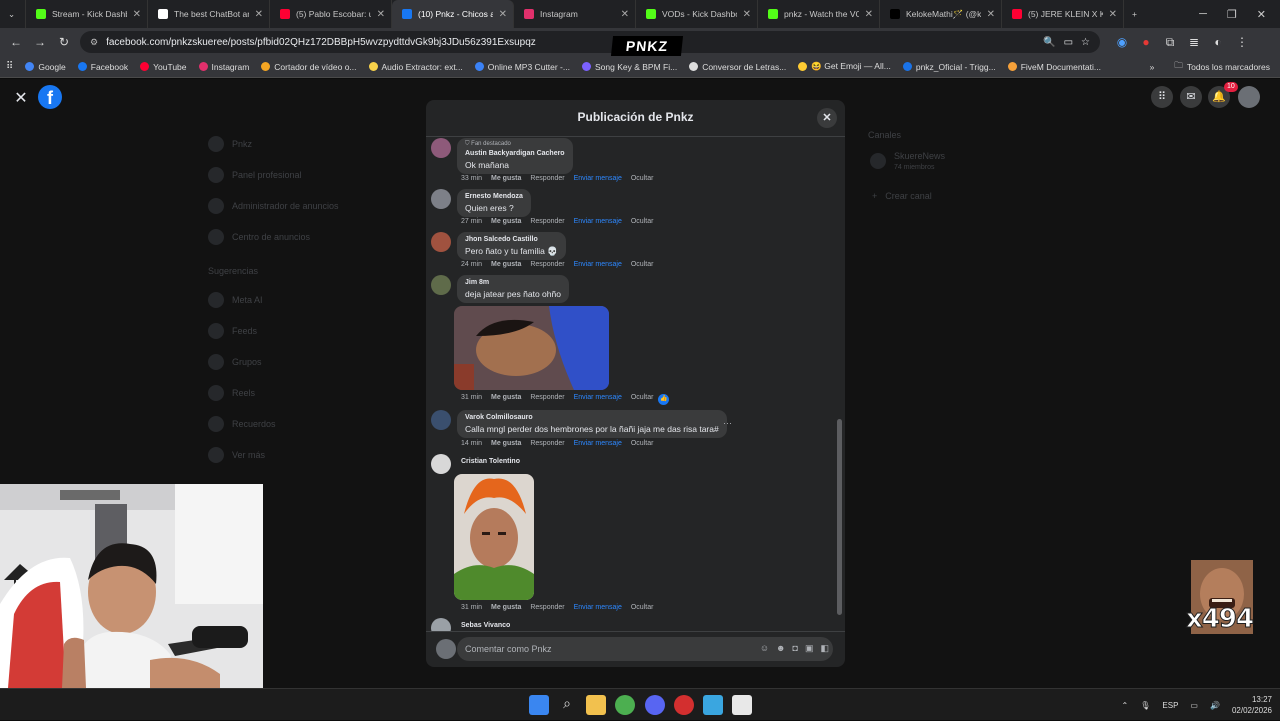 This screenshot has height=721, width=1280. What do you see at coordinates (515, 154) in the screenshot?
I see `comment-author: Austin Backyardigan Cachero` at bounding box center [515, 154].